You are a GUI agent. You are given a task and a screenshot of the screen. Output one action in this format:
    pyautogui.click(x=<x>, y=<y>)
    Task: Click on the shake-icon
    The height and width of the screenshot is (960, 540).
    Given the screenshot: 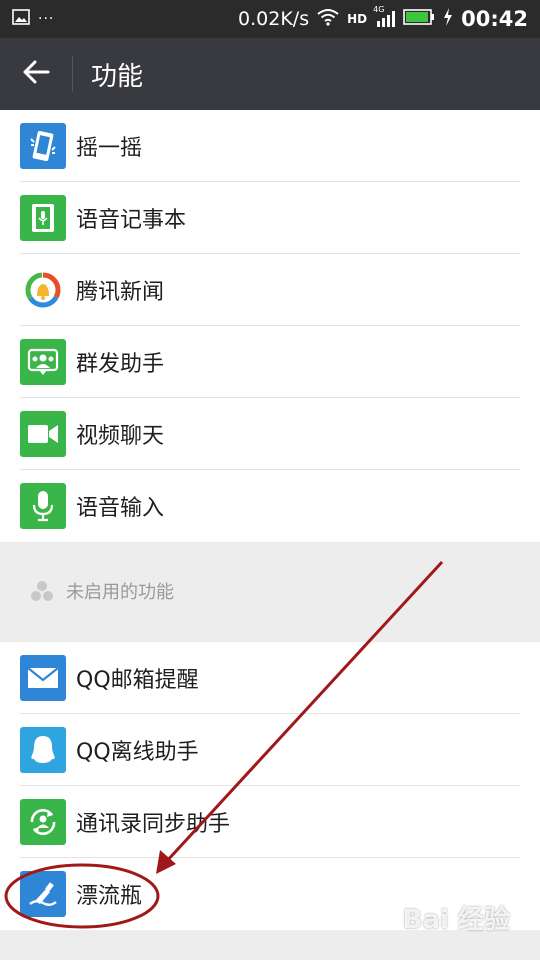 What is the action you would take?
    pyautogui.click(x=43, y=146)
    